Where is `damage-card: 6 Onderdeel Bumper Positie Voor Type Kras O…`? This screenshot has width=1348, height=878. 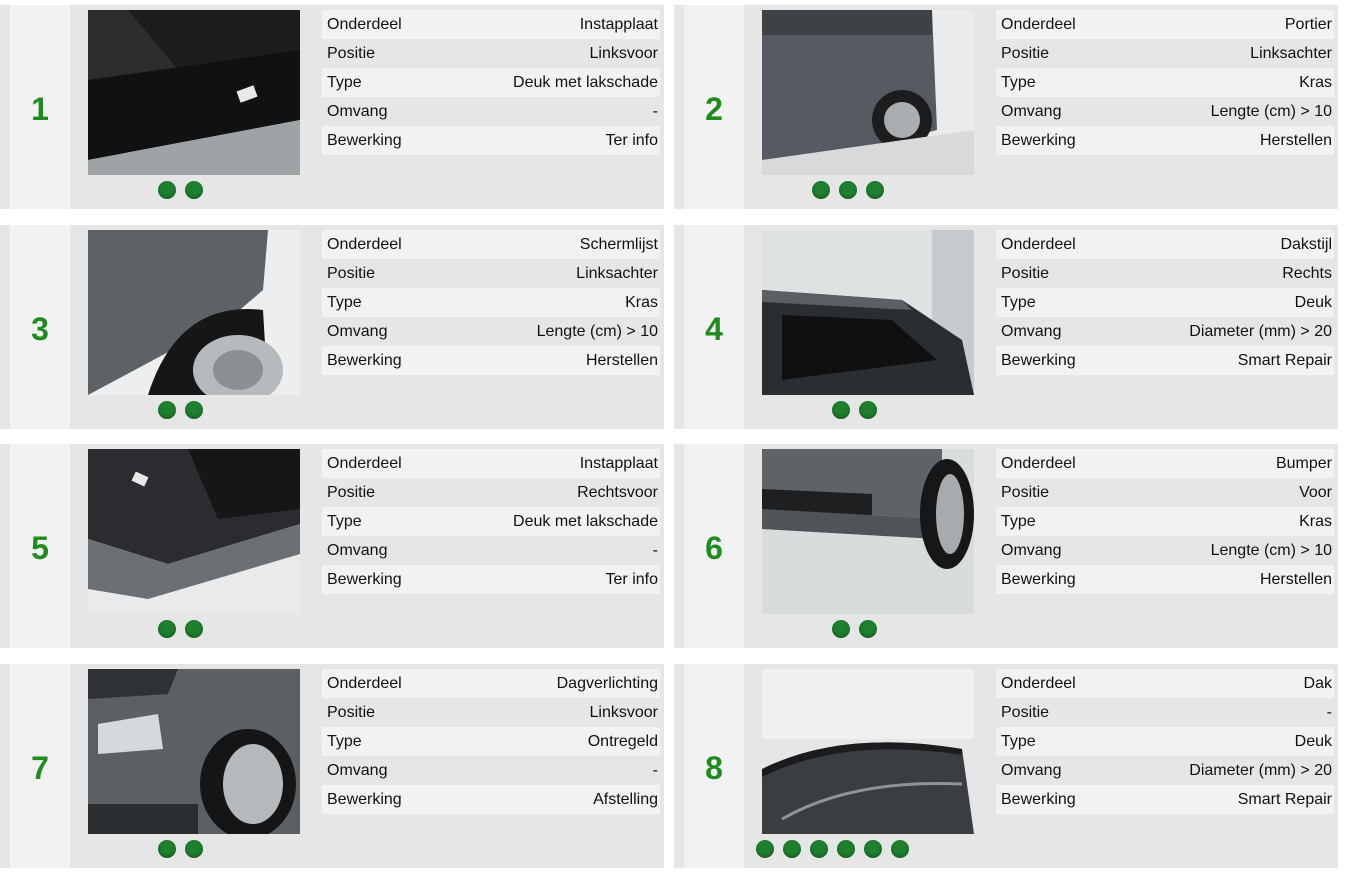
damage-card: 6 Onderdeel Bumper Positie Voor Type Kras O… is located at coordinates (1006, 546).